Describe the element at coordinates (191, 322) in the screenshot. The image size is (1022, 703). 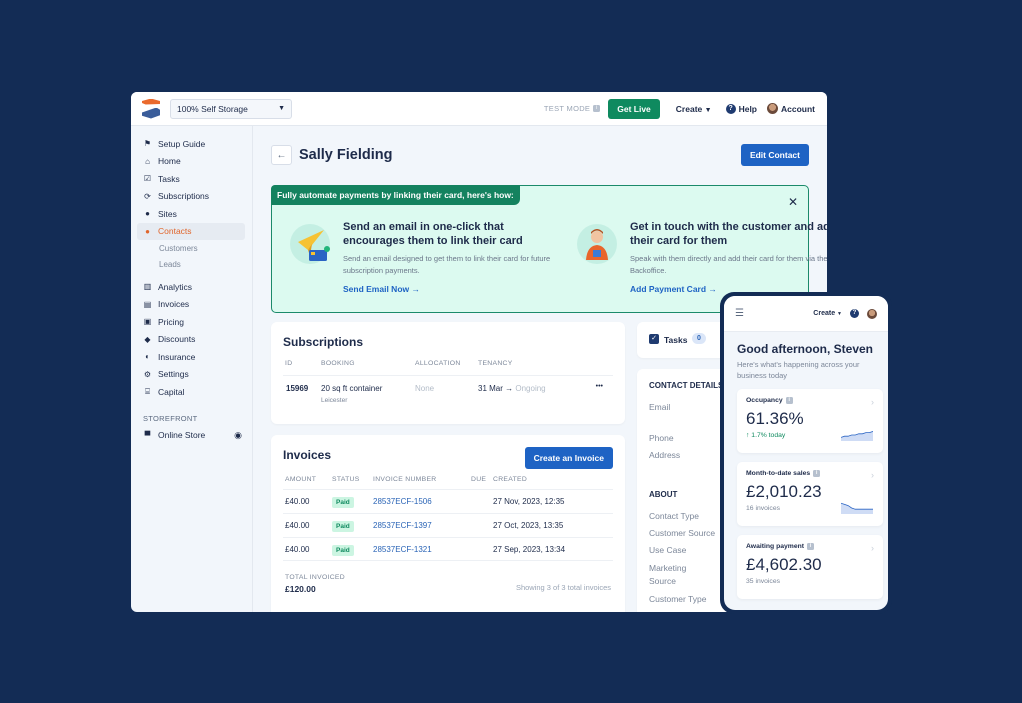
I see `sidebar-item-pricing: ▣ Pricing` at that location.